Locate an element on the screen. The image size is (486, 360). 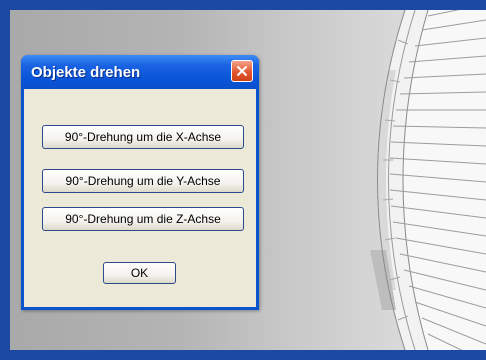
close-button is located at coordinates (242, 71).